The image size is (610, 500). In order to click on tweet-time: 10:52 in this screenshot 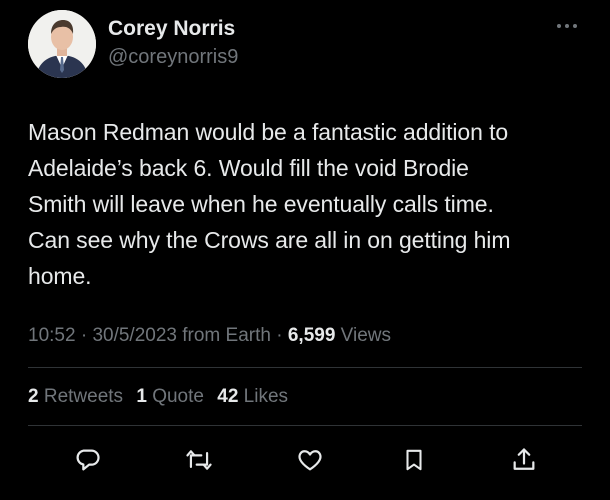, I will do `click(52, 335)`.